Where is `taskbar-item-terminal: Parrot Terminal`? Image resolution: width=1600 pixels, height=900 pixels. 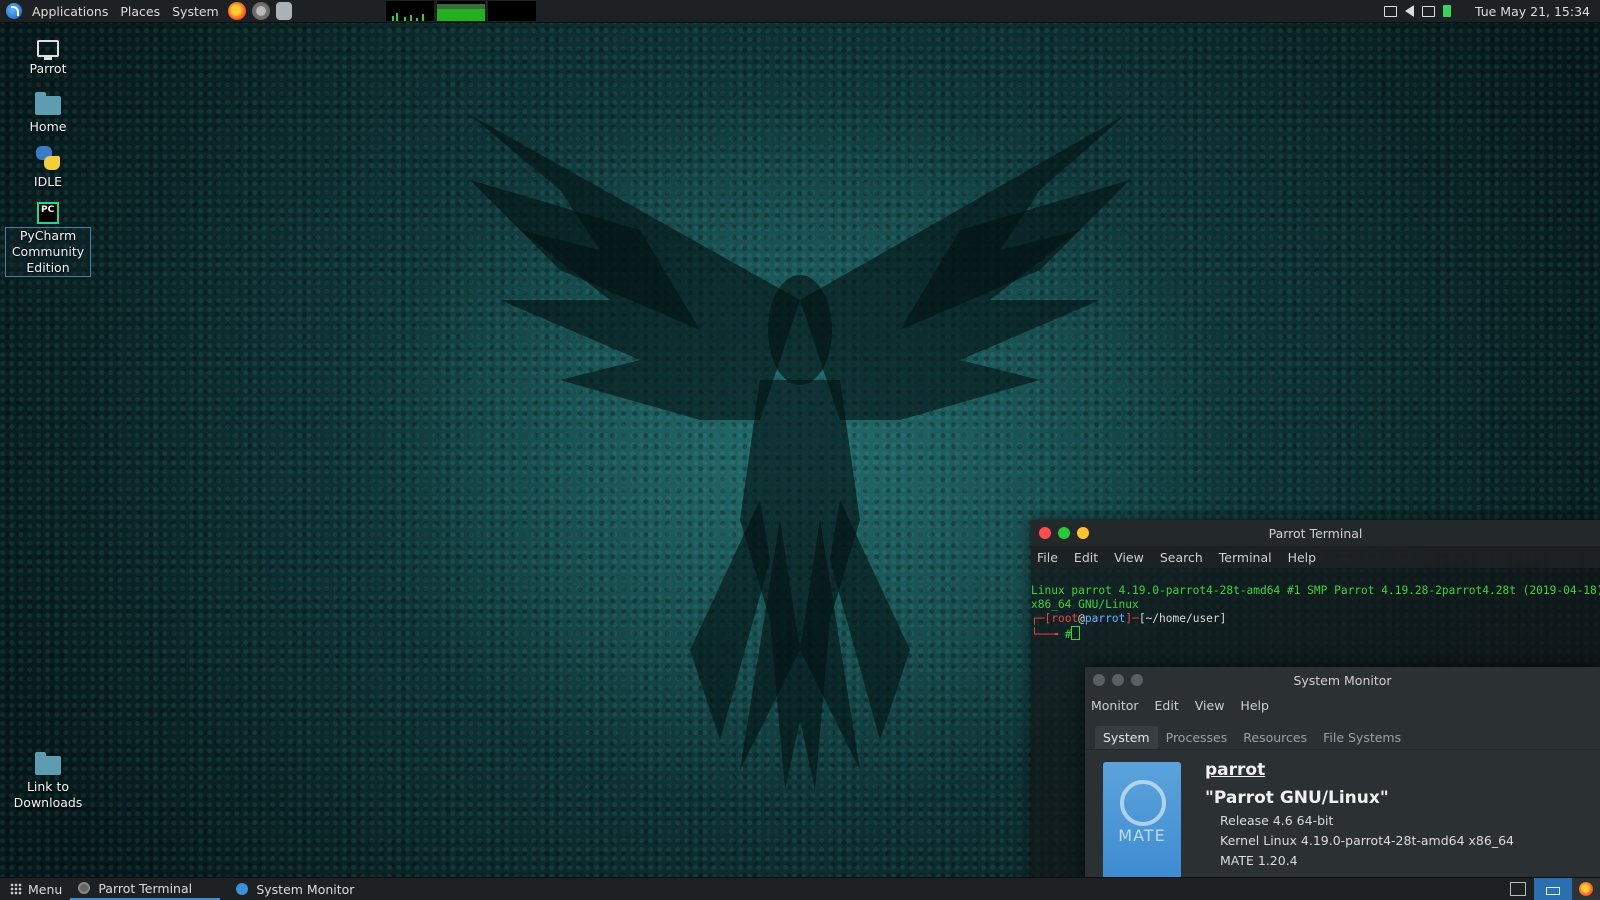 taskbar-item-terminal: Parrot Terminal is located at coordinates (145, 889).